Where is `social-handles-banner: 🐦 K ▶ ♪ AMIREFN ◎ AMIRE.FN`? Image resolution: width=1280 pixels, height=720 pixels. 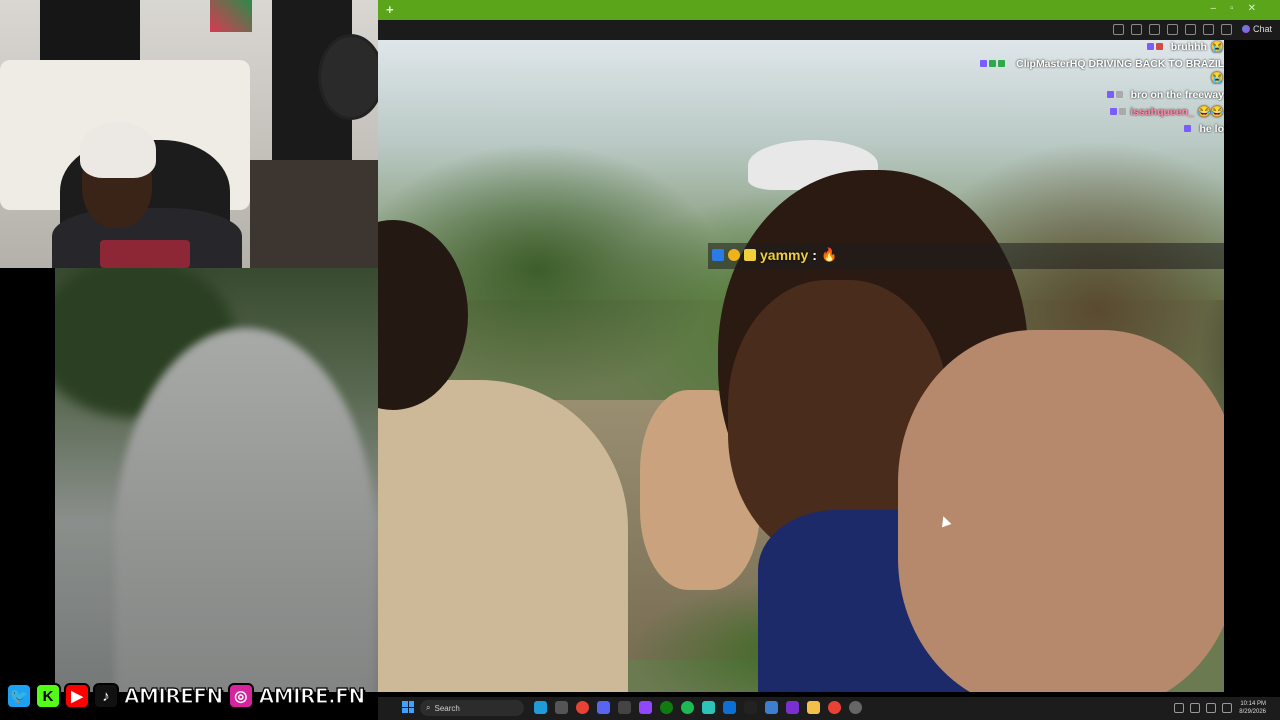 social-handles-banner: 🐦 K ▶ ♪ AMIREFN ◎ AMIRE.FN is located at coordinates (192, 696).